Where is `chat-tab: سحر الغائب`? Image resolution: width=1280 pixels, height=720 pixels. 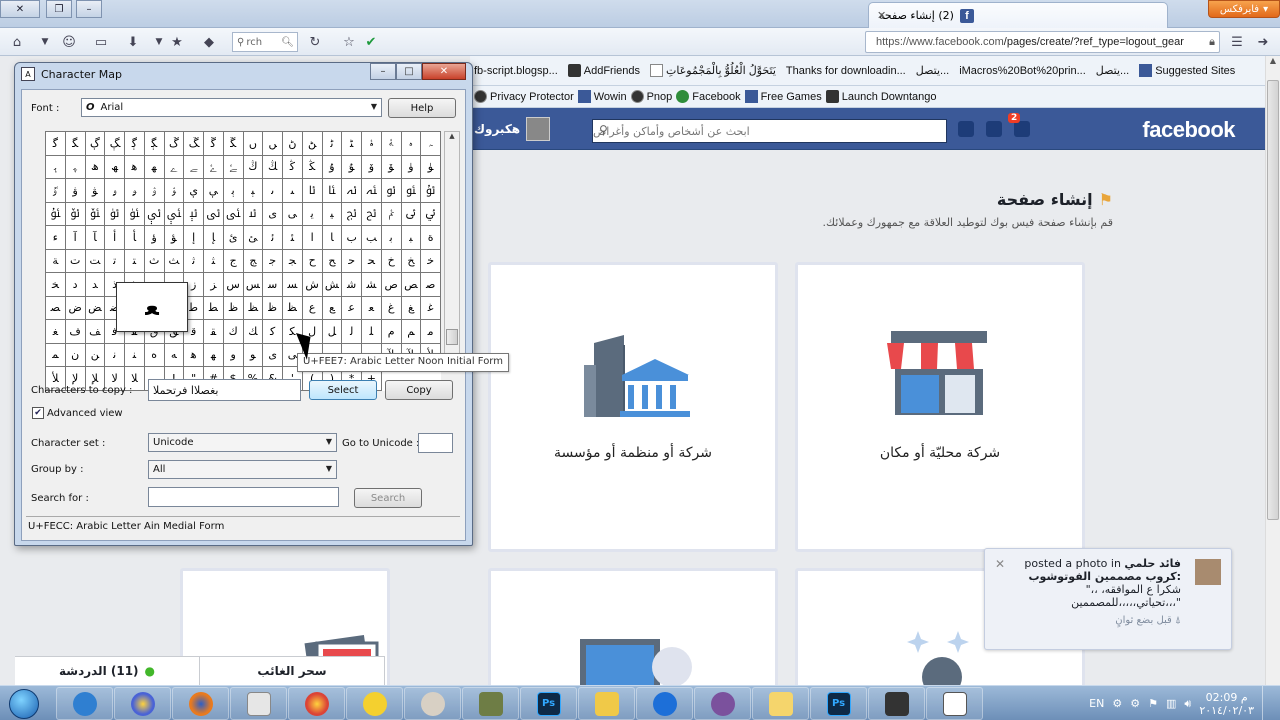
chat-tab: سحر الغائب is located at coordinates (292, 671).